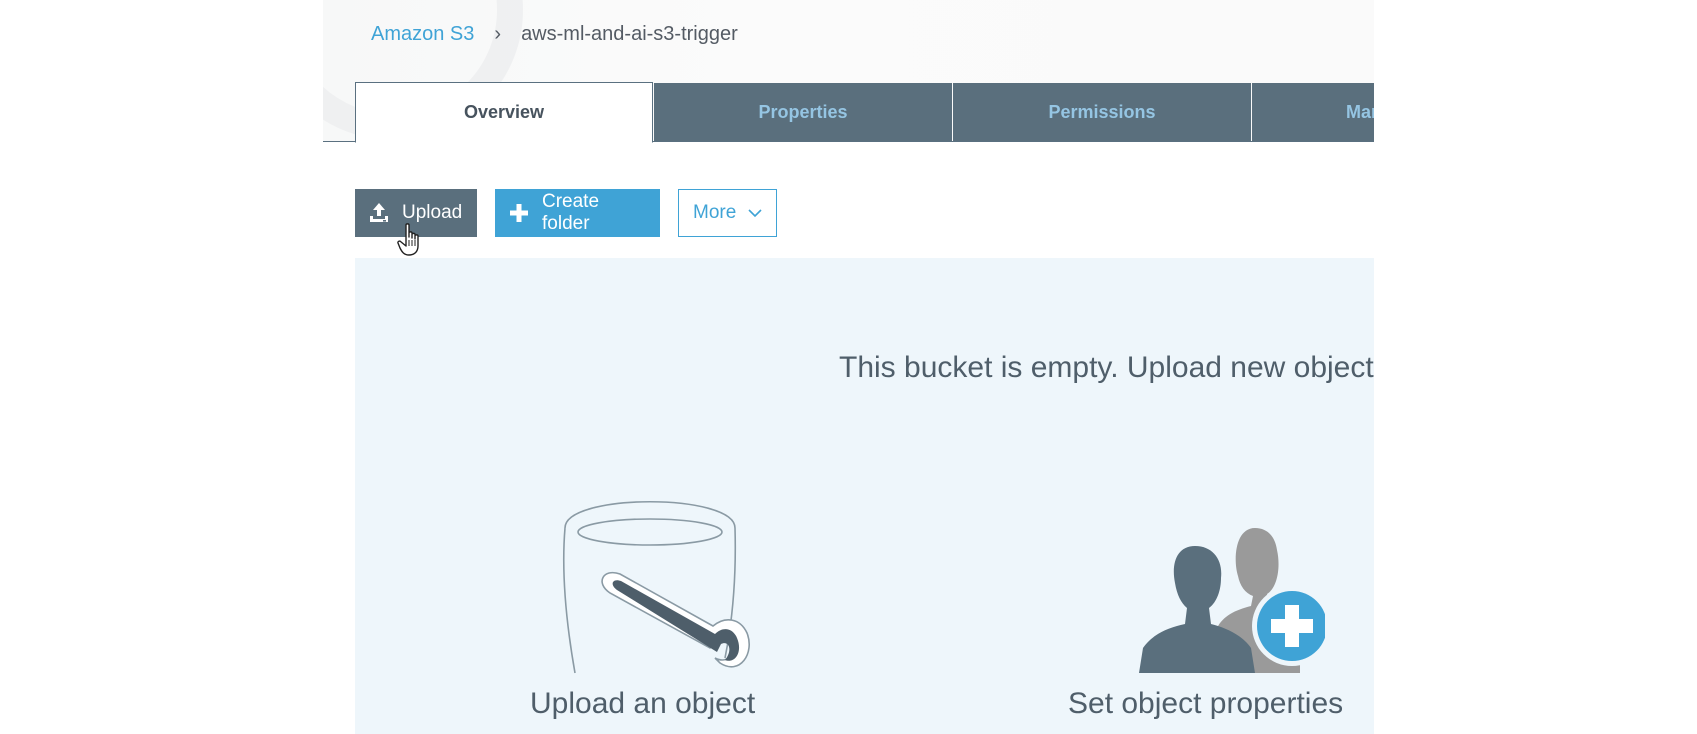 The height and width of the screenshot is (734, 1697). Describe the element at coordinates (1106, 367) in the screenshot. I see `empty-bucket-message: This bucket is empty. Upload new objects` at that location.